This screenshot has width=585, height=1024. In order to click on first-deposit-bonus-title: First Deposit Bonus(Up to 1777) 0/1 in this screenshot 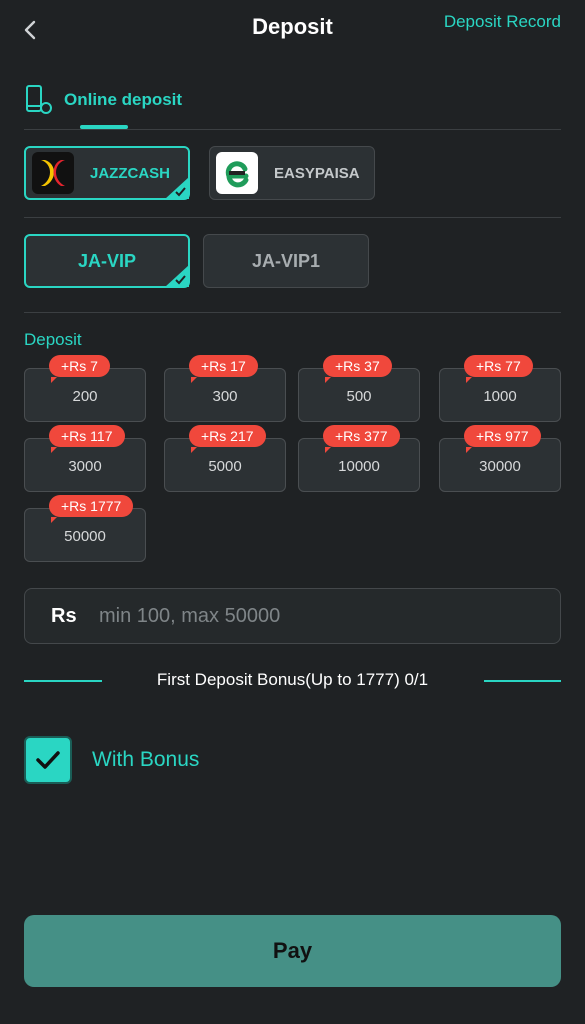, I will do `click(292, 679)`.